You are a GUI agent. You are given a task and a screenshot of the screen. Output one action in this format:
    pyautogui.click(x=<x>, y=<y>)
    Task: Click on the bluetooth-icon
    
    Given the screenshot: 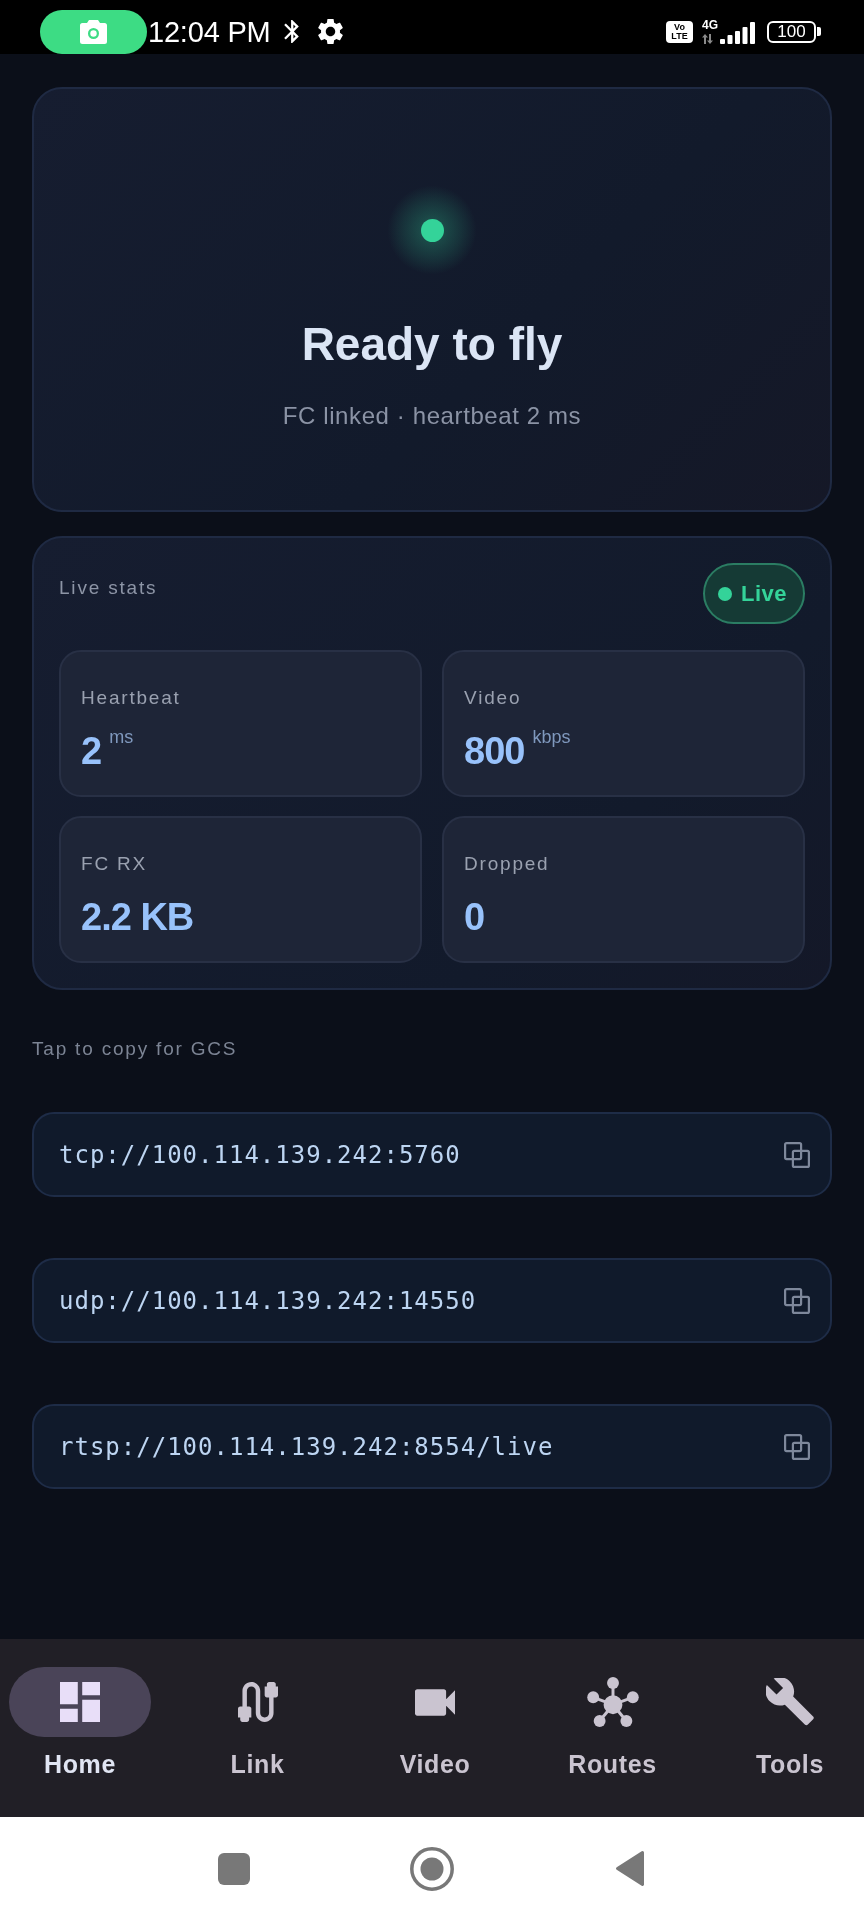 What is the action you would take?
    pyautogui.click(x=291, y=31)
    